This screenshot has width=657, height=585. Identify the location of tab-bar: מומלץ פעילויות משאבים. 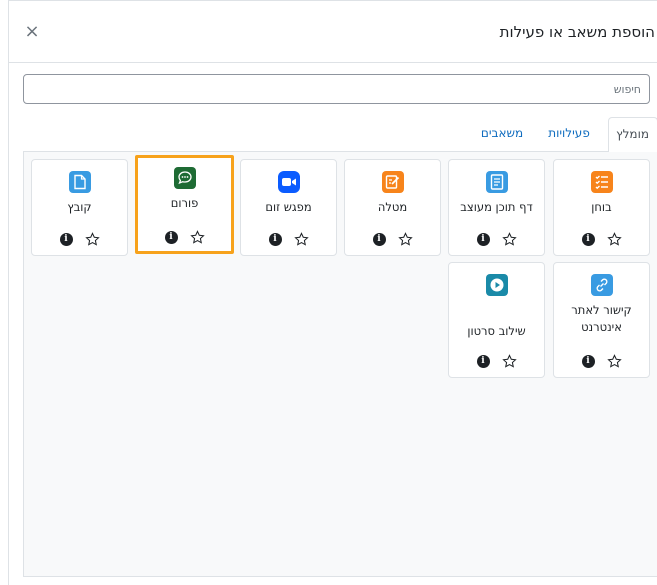
(340, 135).